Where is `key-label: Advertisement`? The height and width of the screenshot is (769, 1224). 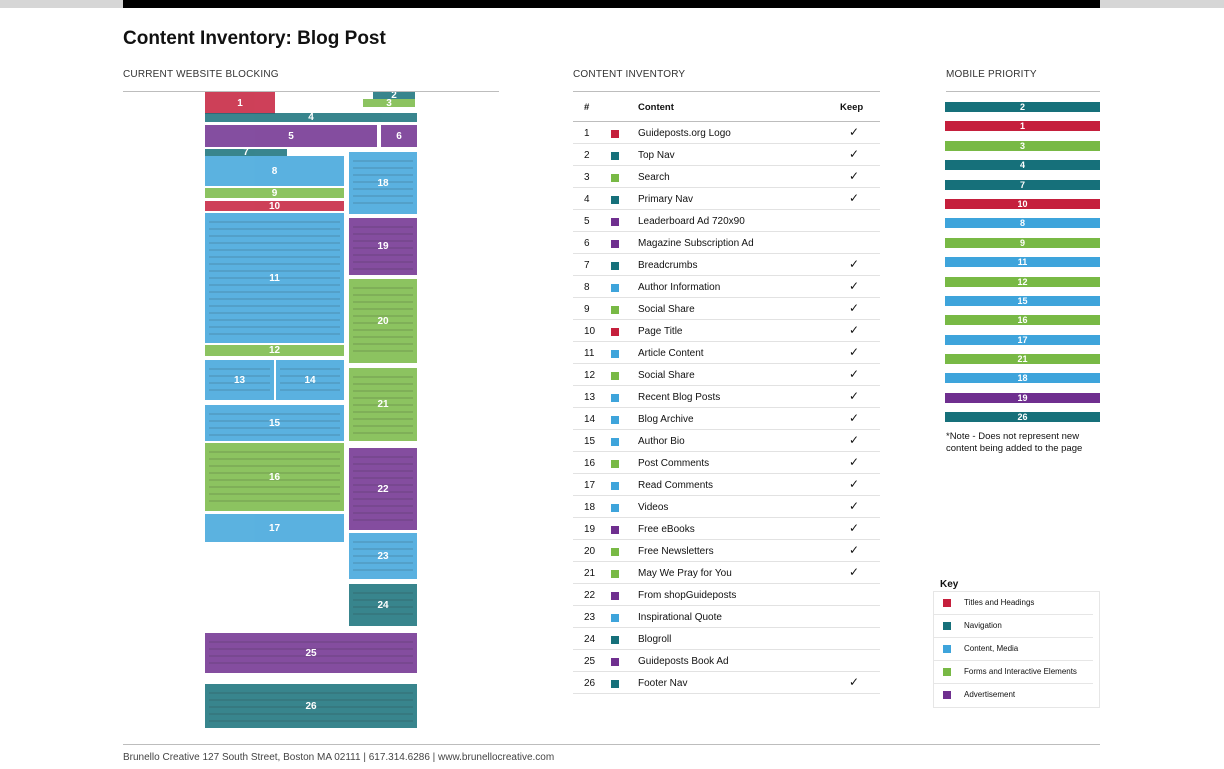 key-label: Advertisement is located at coordinates (990, 694).